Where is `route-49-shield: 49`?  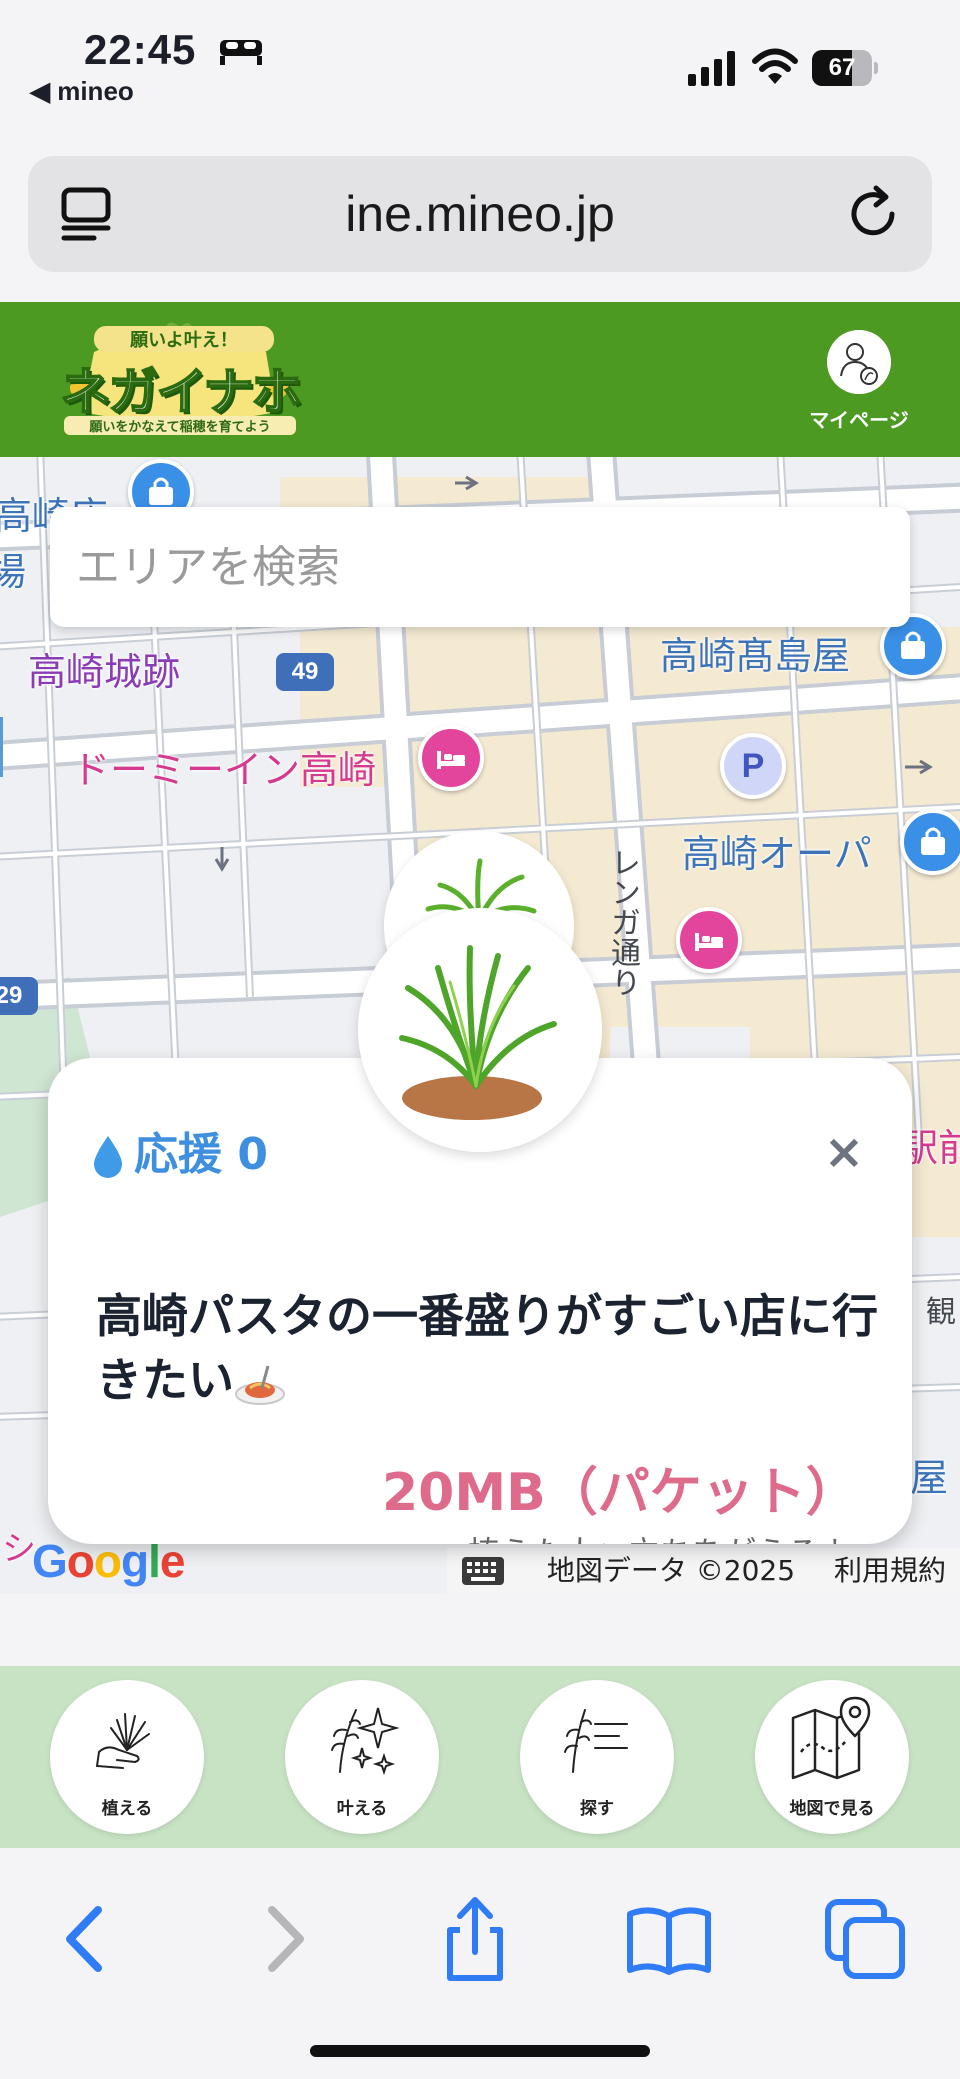 route-49-shield: 49 is located at coordinates (305, 672).